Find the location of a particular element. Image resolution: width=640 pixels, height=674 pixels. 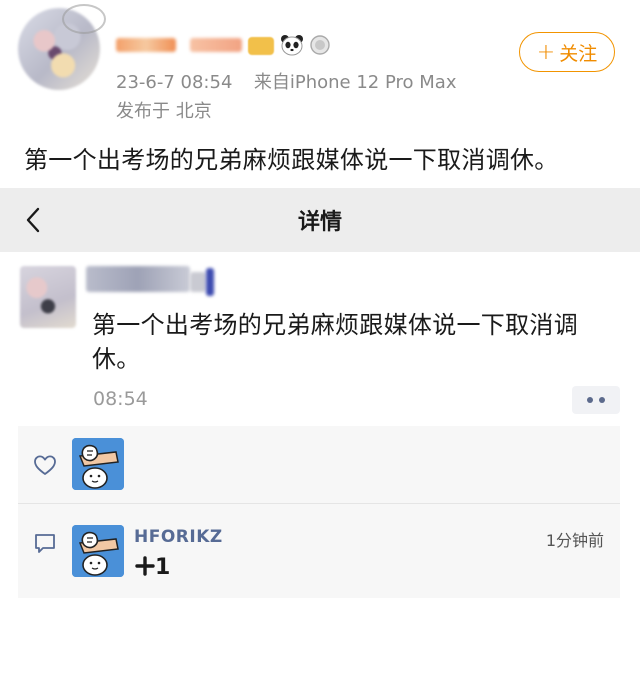

comment-count: 1 is located at coordinates (163, 567).